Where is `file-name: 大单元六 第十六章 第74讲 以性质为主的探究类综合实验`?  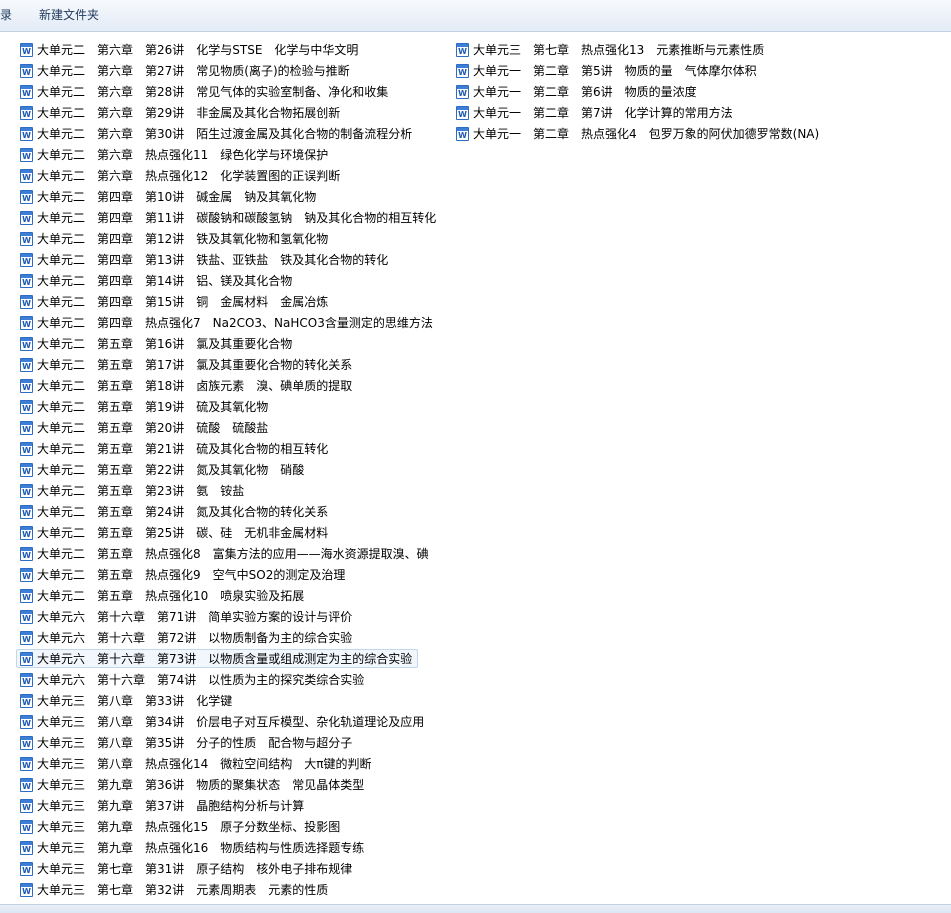 file-name: 大单元六 第十六章 第74讲 以性质为主的探究类综合实验 is located at coordinates (201, 680).